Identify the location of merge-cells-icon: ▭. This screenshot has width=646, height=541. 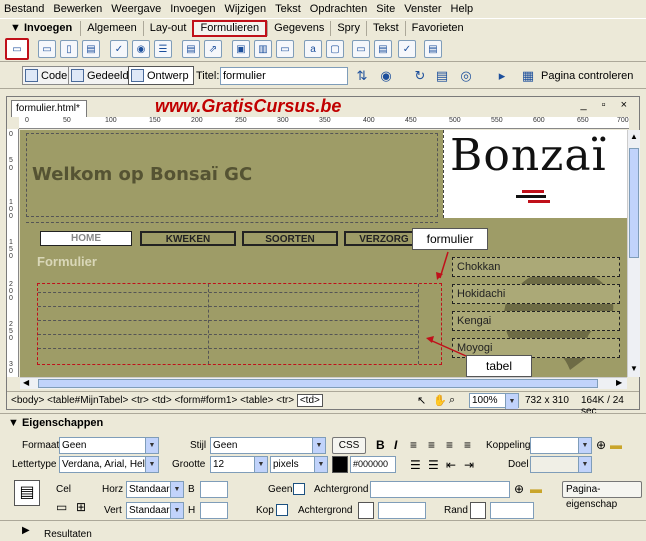
(61, 507).